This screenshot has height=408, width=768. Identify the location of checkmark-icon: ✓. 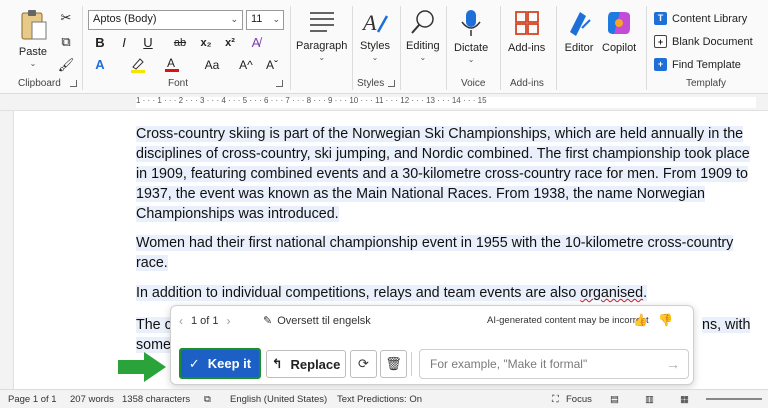
(194, 363).